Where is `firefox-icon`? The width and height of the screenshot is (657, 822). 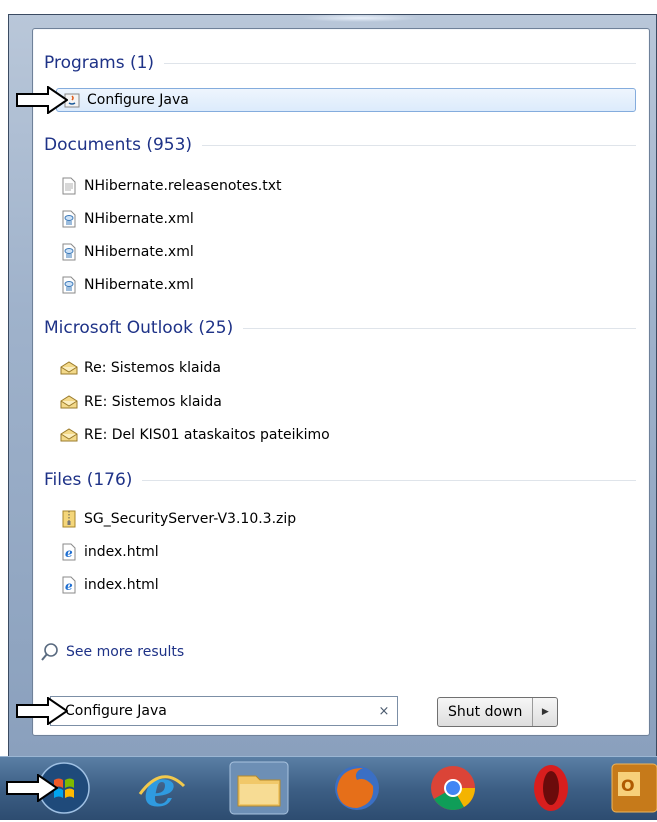
firefox-icon is located at coordinates (357, 788).